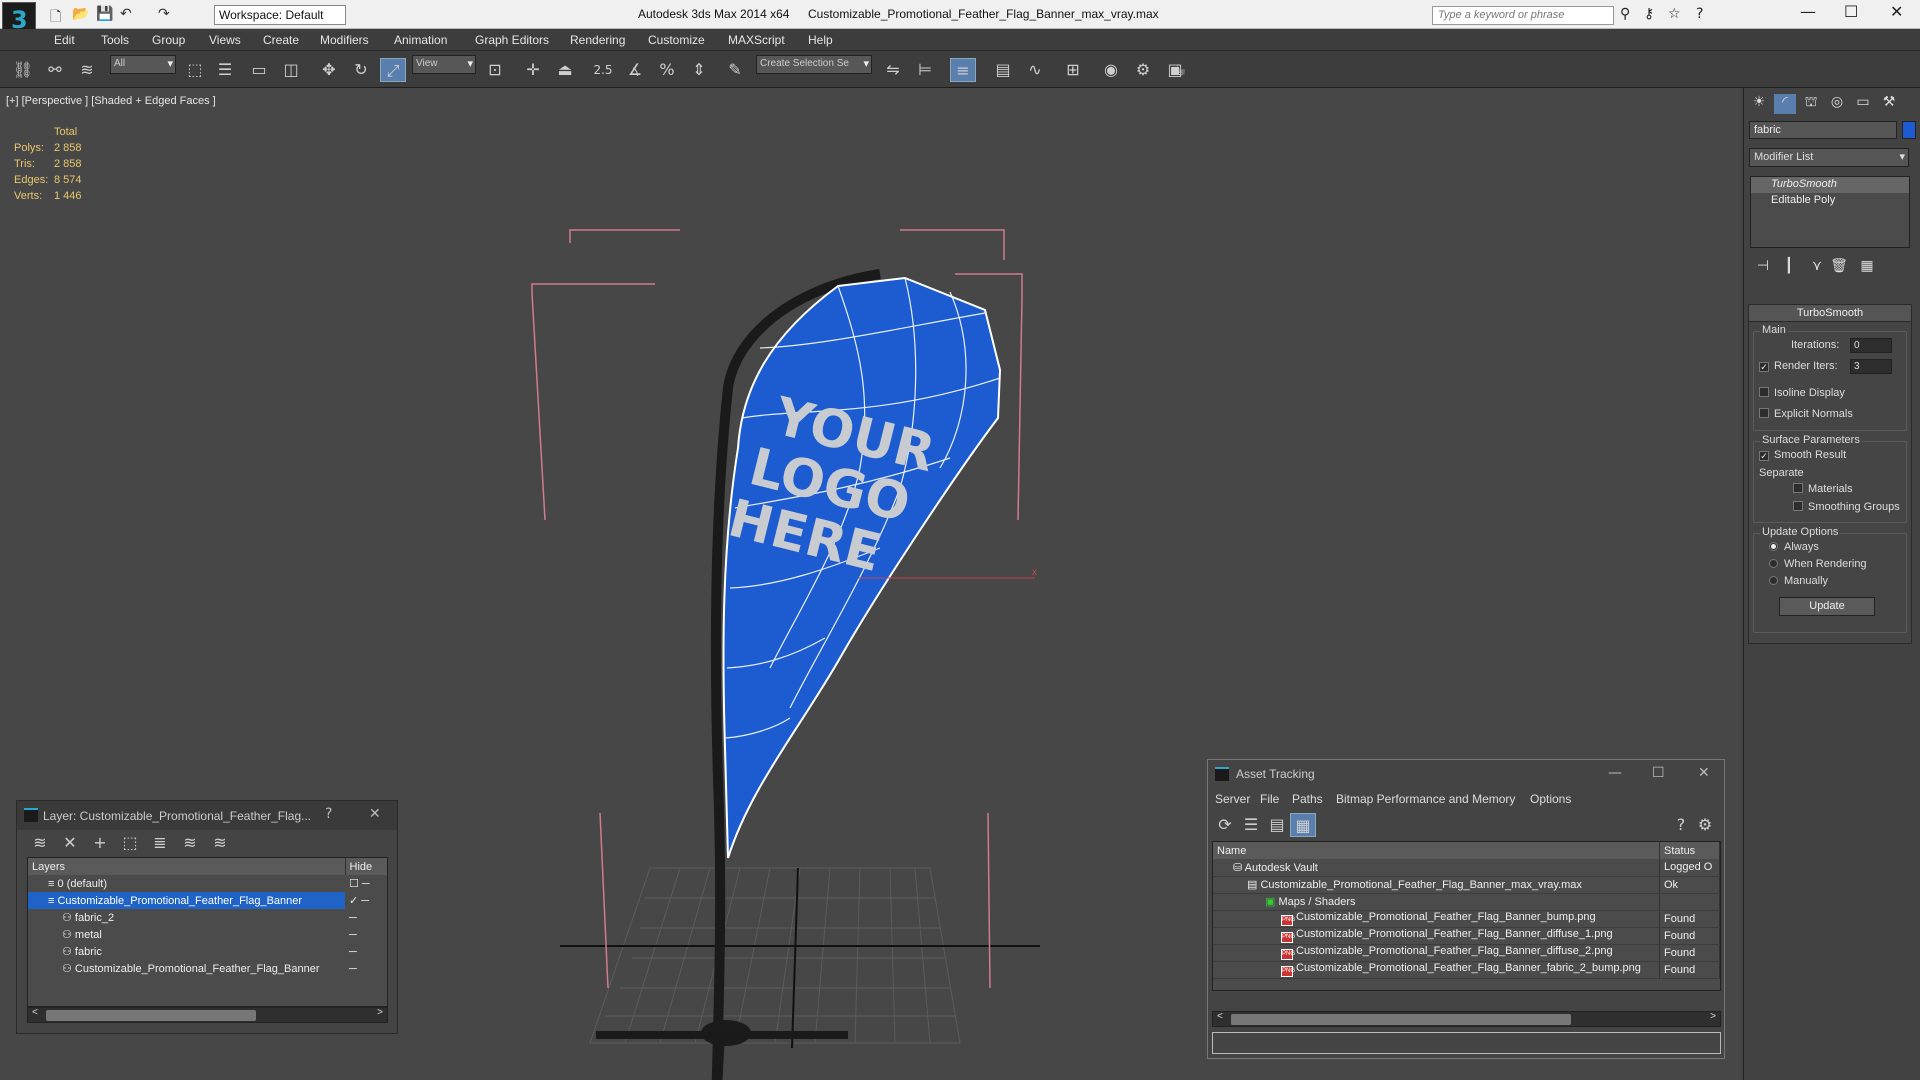  What do you see at coordinates (1827, 606) in the screenshot?
I see `update-button: Update` at bounding box center [1827, 606].